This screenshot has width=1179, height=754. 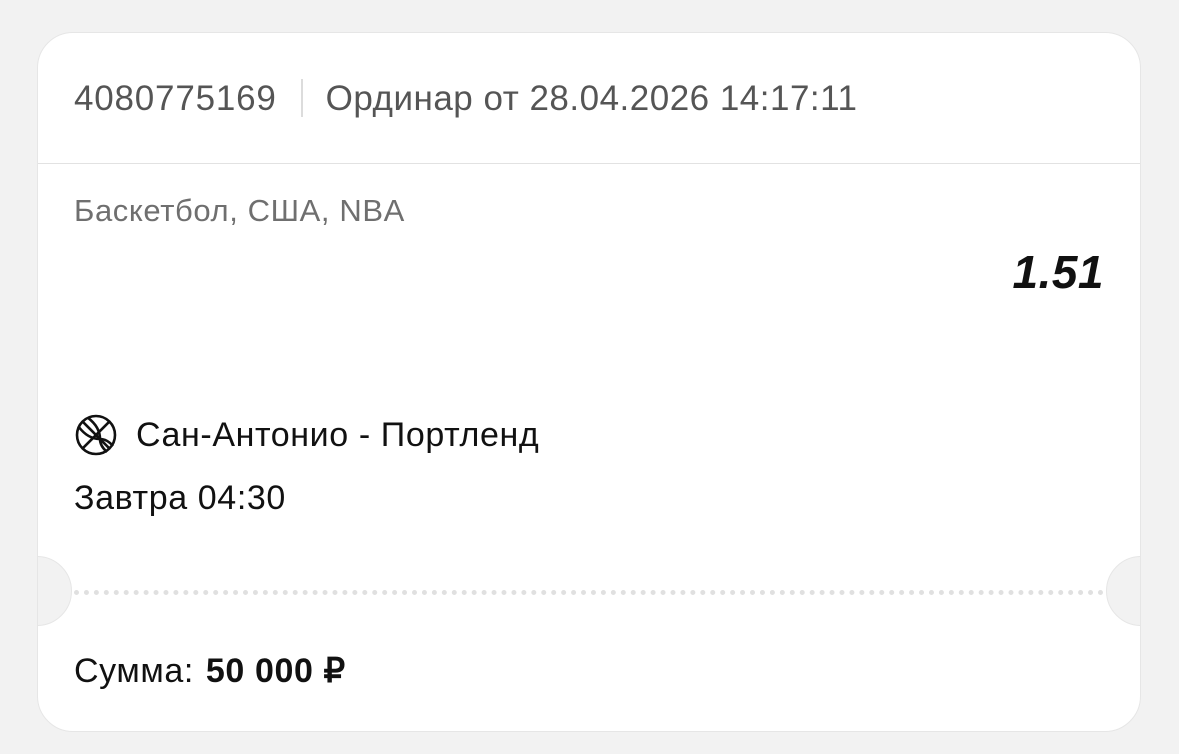 I want to click on basketball-icon, so click(x=96, y=435).